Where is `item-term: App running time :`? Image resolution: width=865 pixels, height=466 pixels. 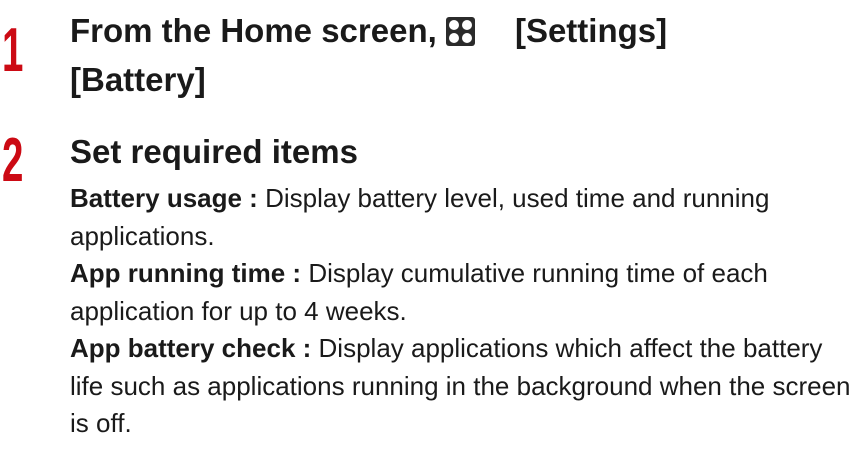 item-term: App running time : is located at coordinates (186, 273).